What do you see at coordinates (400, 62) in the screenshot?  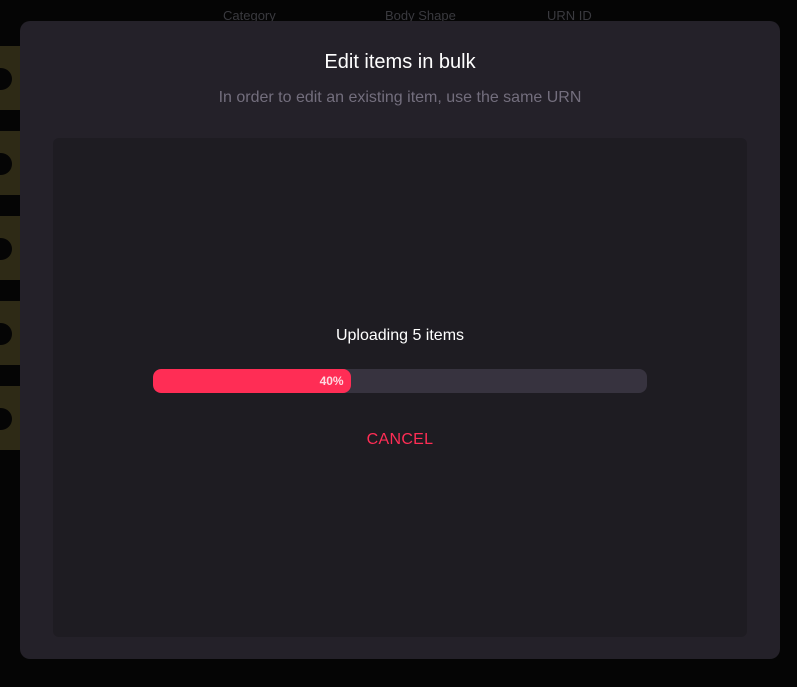 I see `modal-title: Edit items in bulk` at bounding box center [400, 62].